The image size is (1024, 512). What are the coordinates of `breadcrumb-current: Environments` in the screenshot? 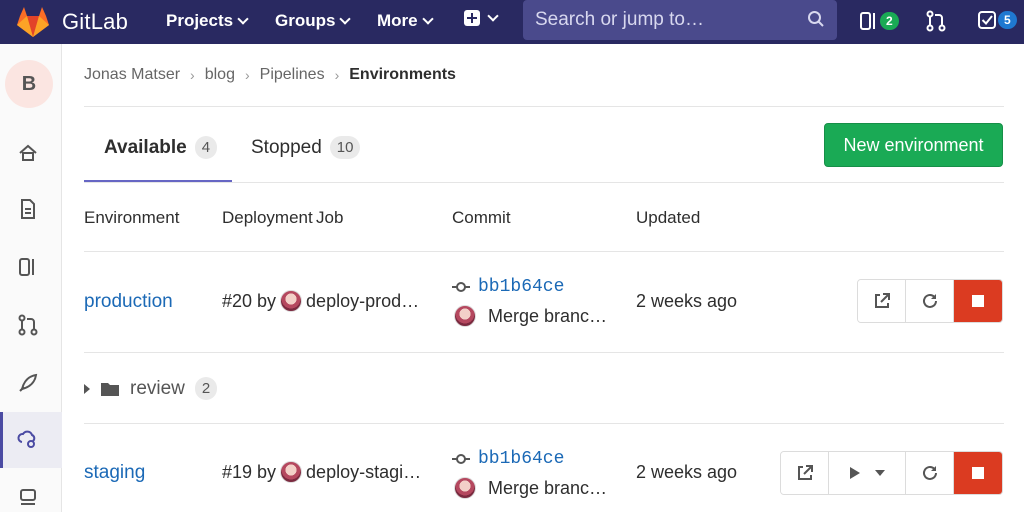 It's located at (402, 75).